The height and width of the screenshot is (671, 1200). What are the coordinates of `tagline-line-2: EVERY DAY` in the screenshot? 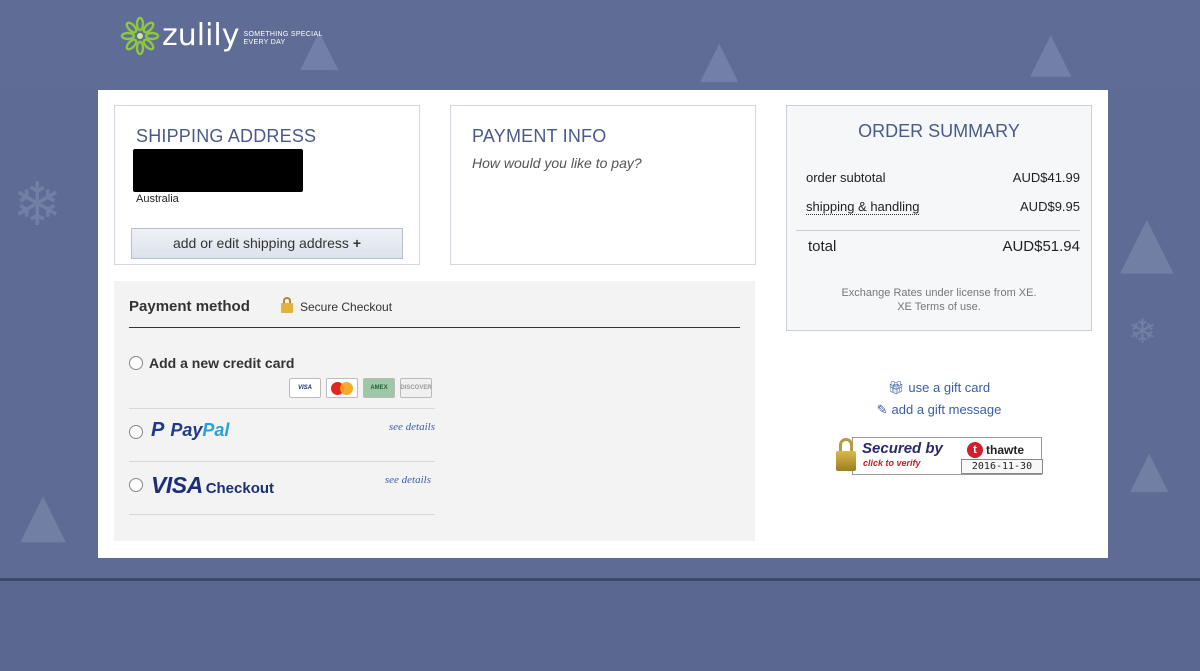 It's located at (264, 42).